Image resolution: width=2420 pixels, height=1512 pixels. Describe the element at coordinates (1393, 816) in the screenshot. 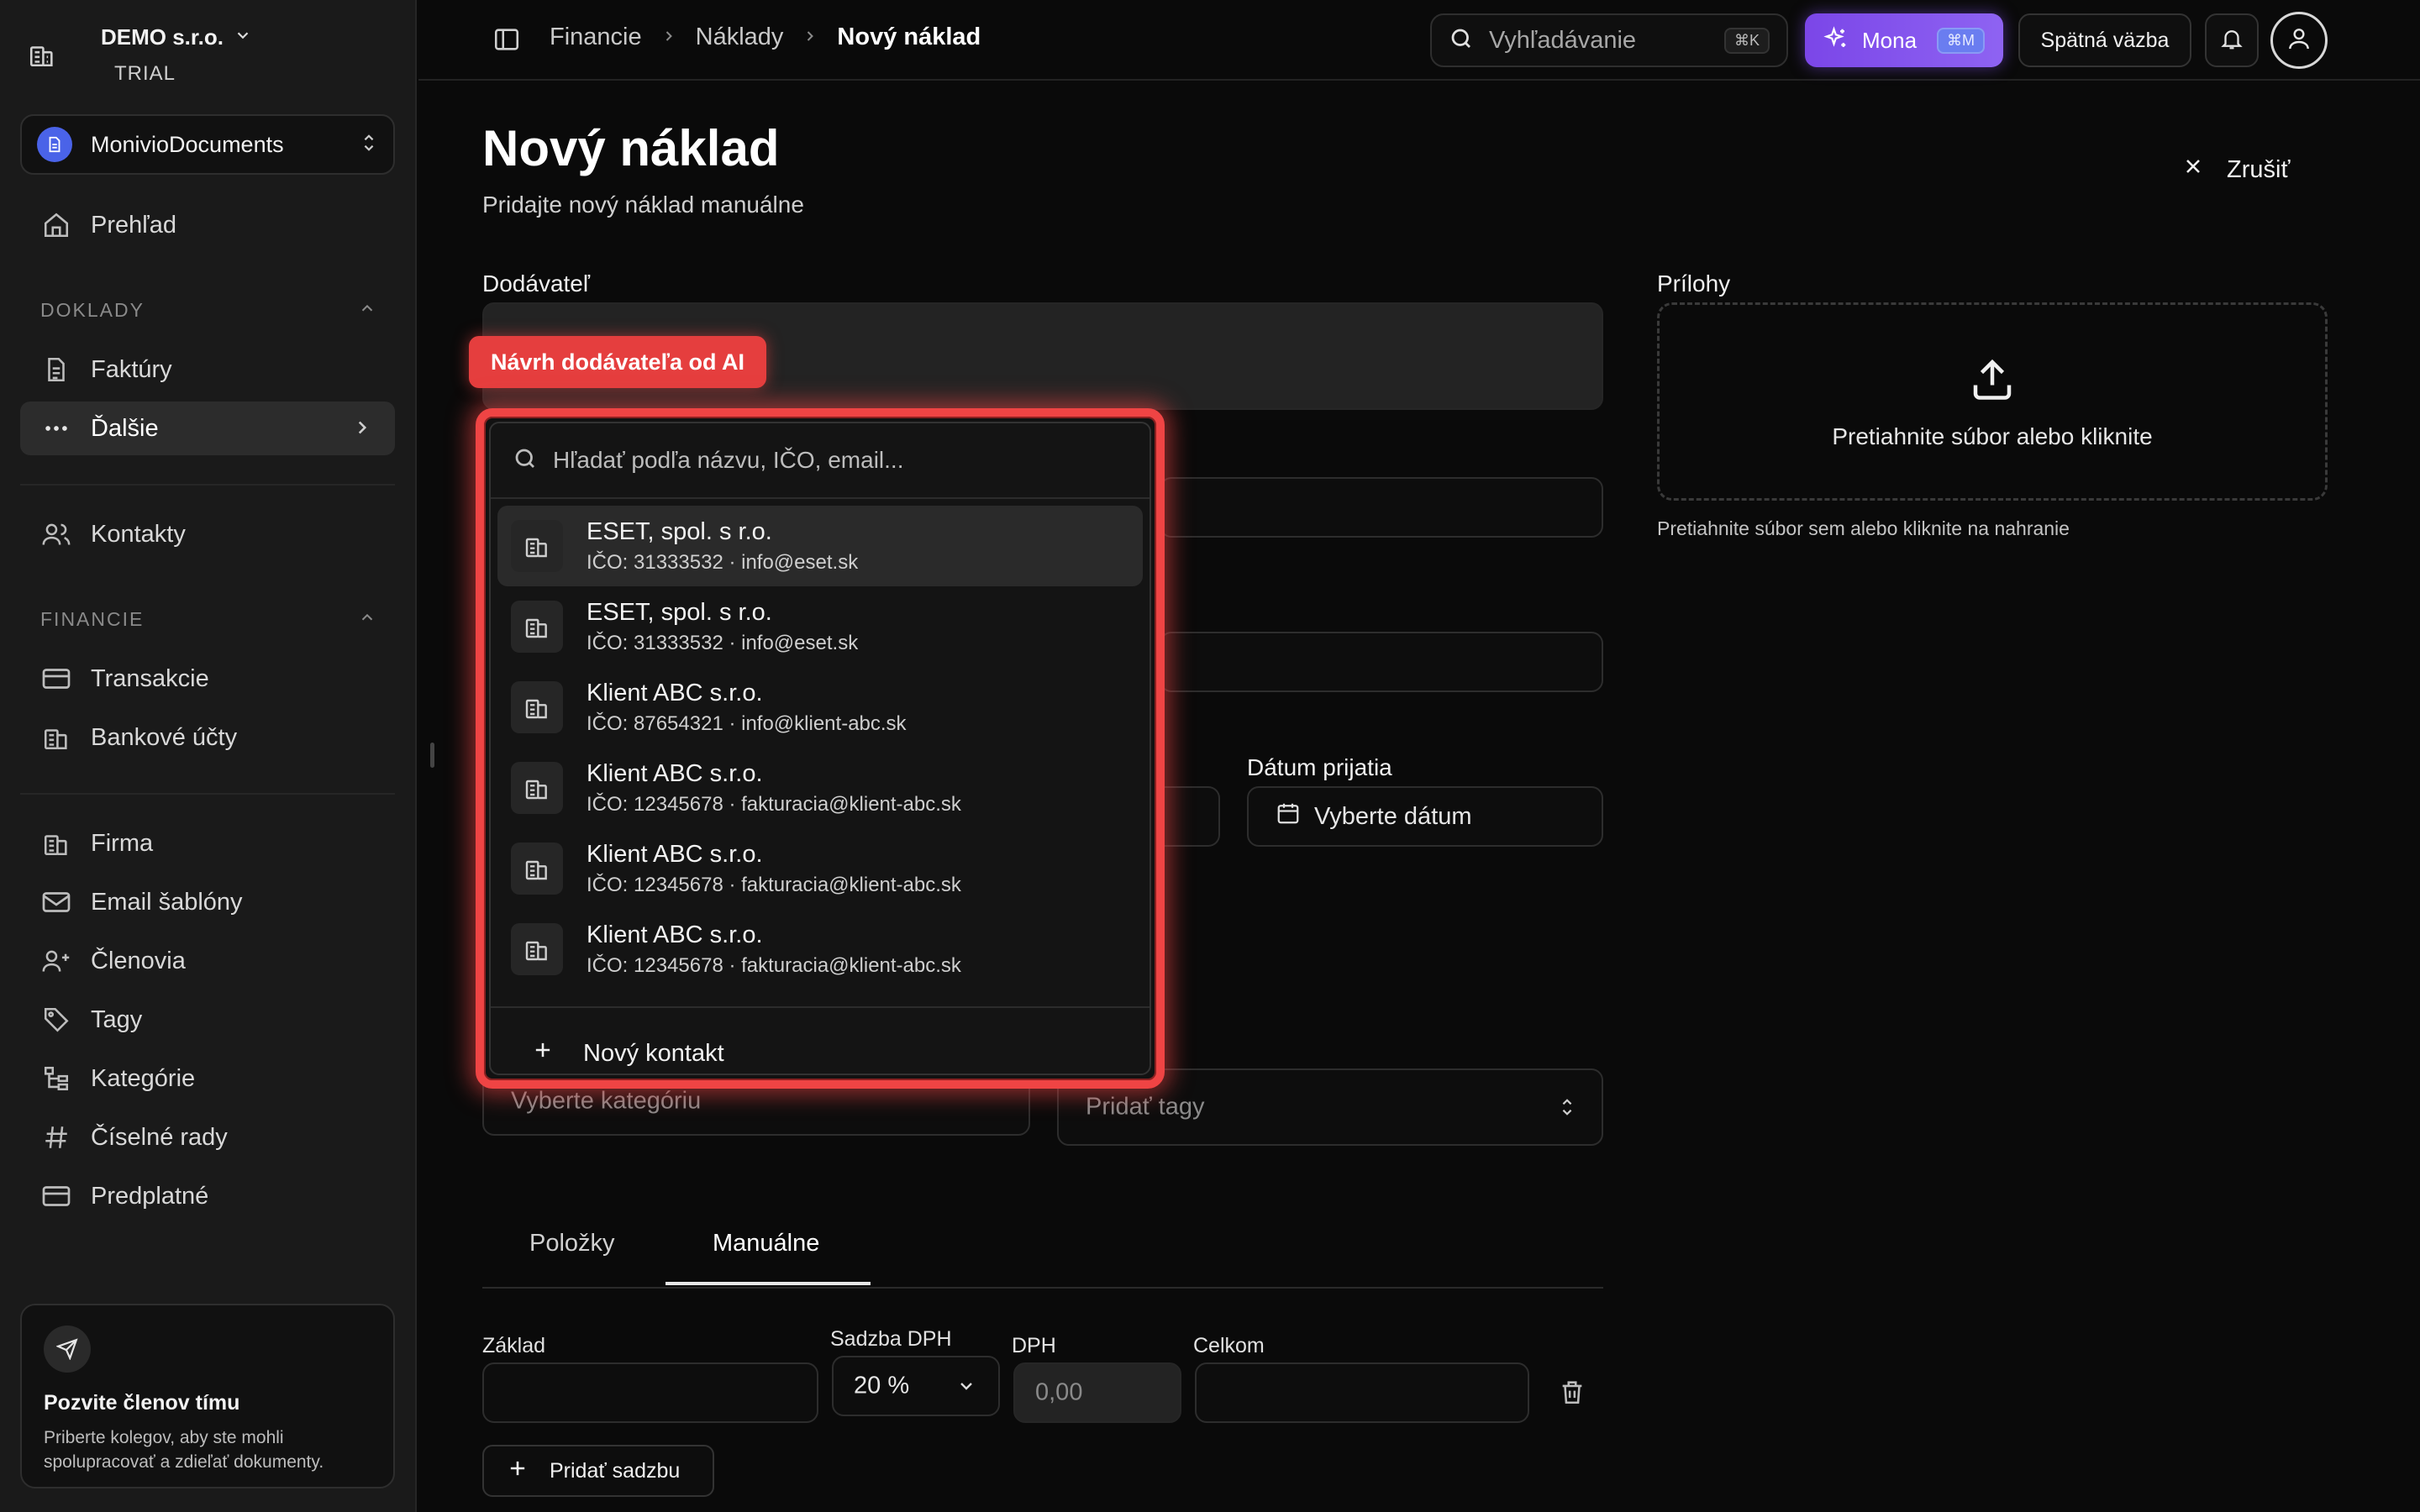

I see `received-date-placeholder: Vyberte dátum` at that location.